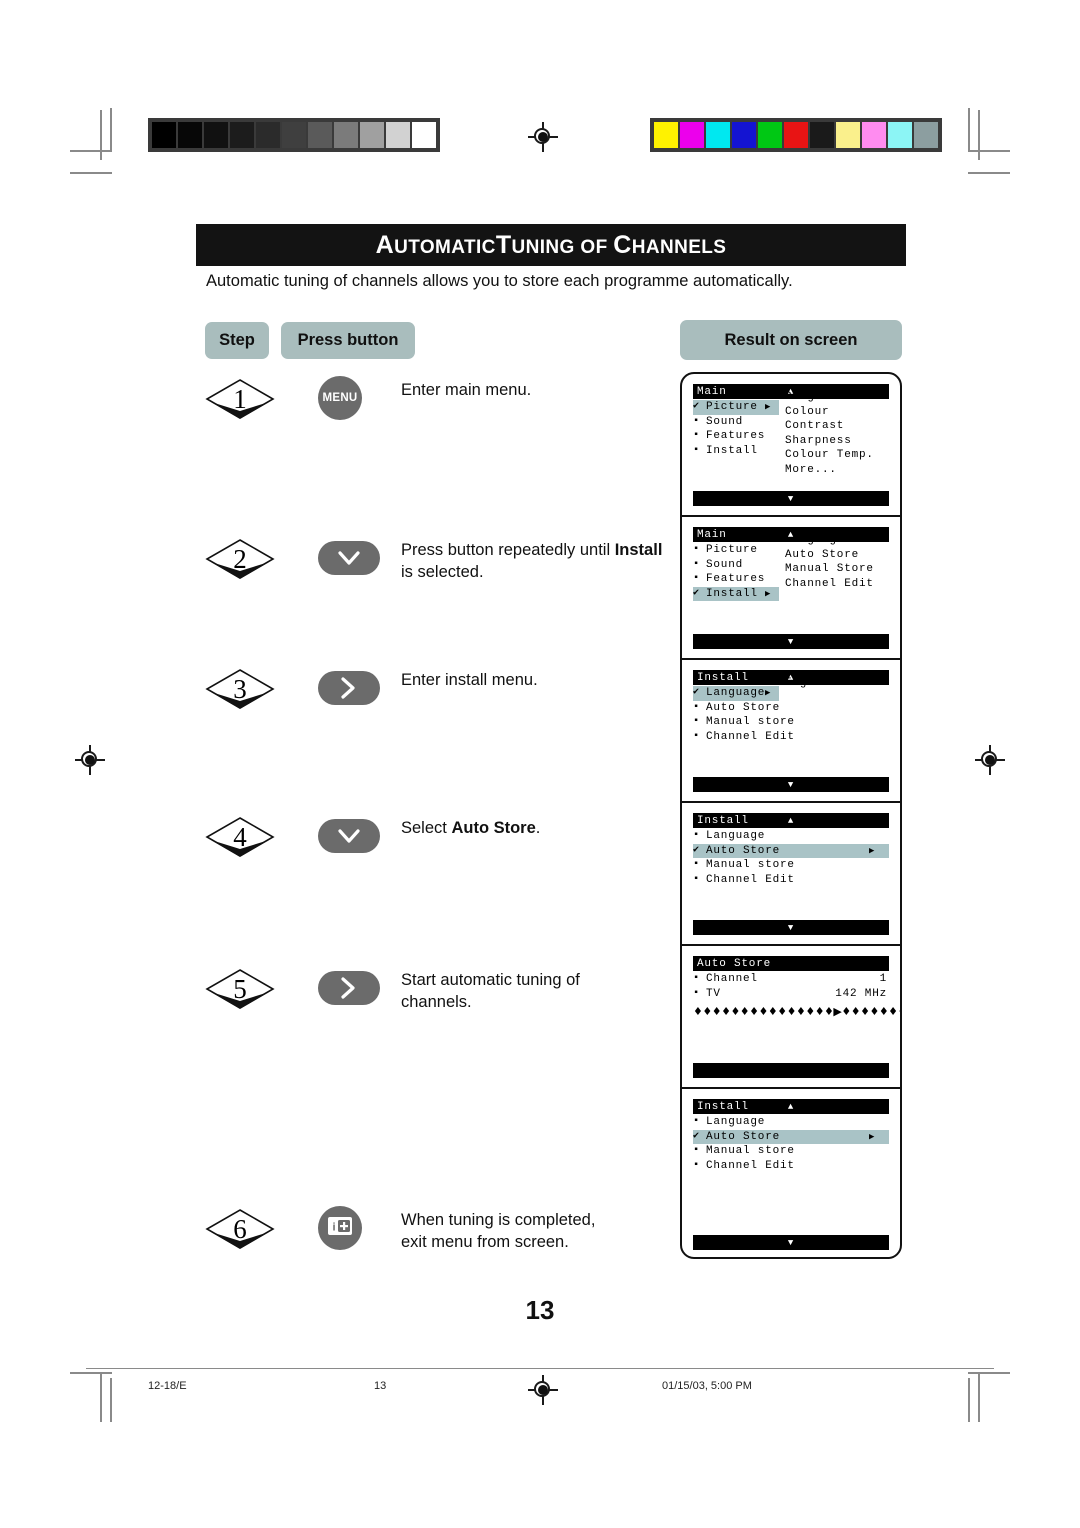 The width and height of the screenshot is (1080, 1528). What do you see at coordinates (734, 963) in the screenshot?
I see `osd-title-text: Auto Store` at bounding box center [734, 963].